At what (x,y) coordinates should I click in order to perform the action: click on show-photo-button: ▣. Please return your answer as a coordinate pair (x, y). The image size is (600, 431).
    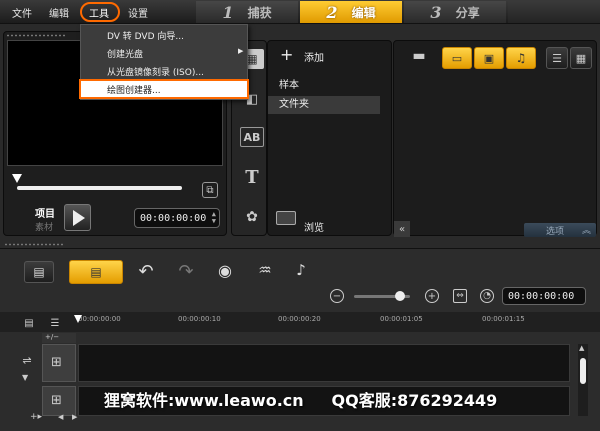
    Looking at the image, I should click on (489, 58).